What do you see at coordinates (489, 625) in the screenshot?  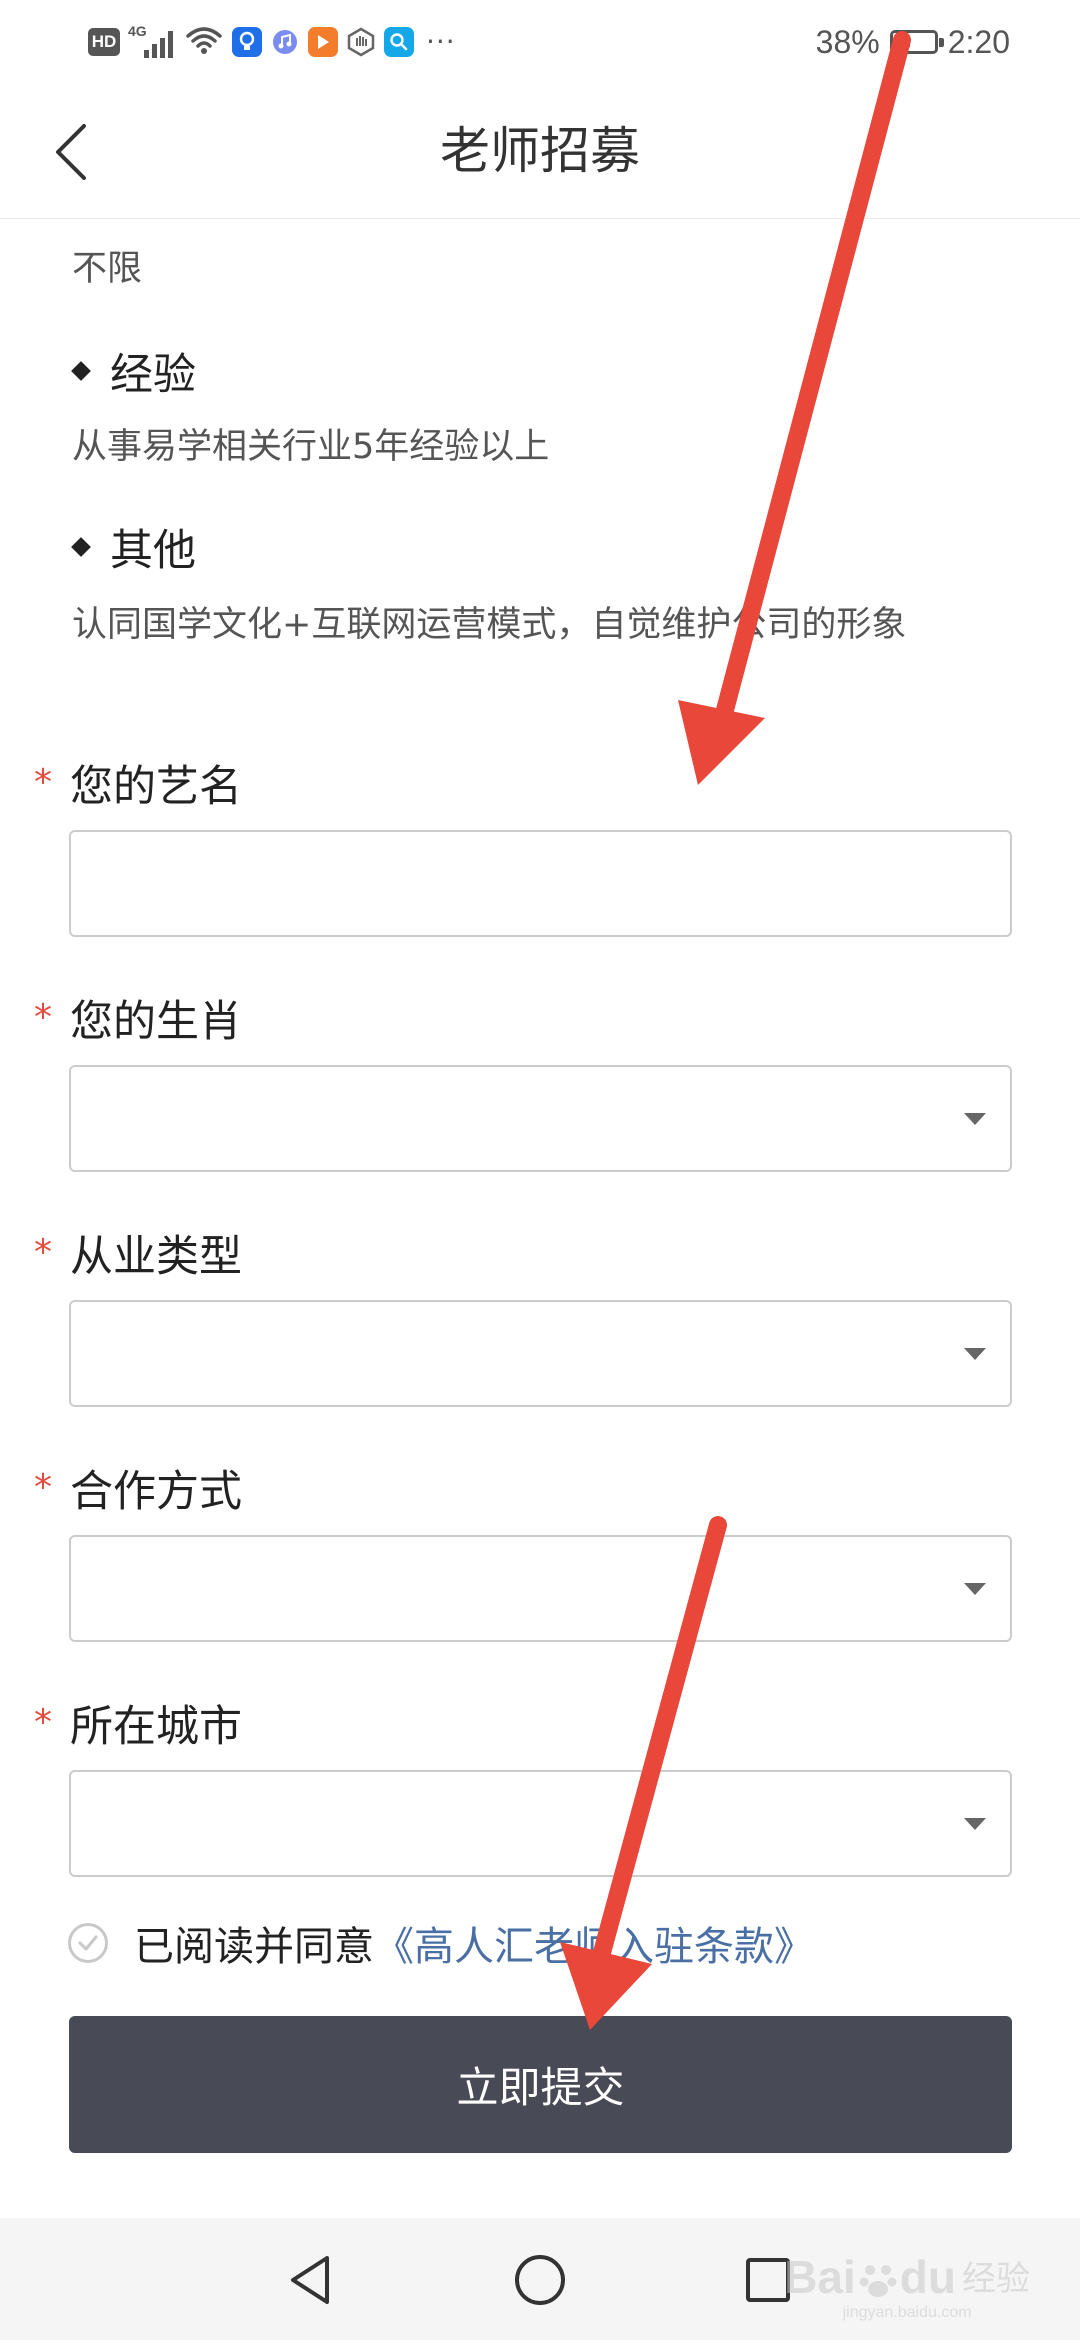 I see `requirement-body-other: 认同国学文化+互联网运营模式，自觉维护公司的形象` at bounding box center [489, 625].